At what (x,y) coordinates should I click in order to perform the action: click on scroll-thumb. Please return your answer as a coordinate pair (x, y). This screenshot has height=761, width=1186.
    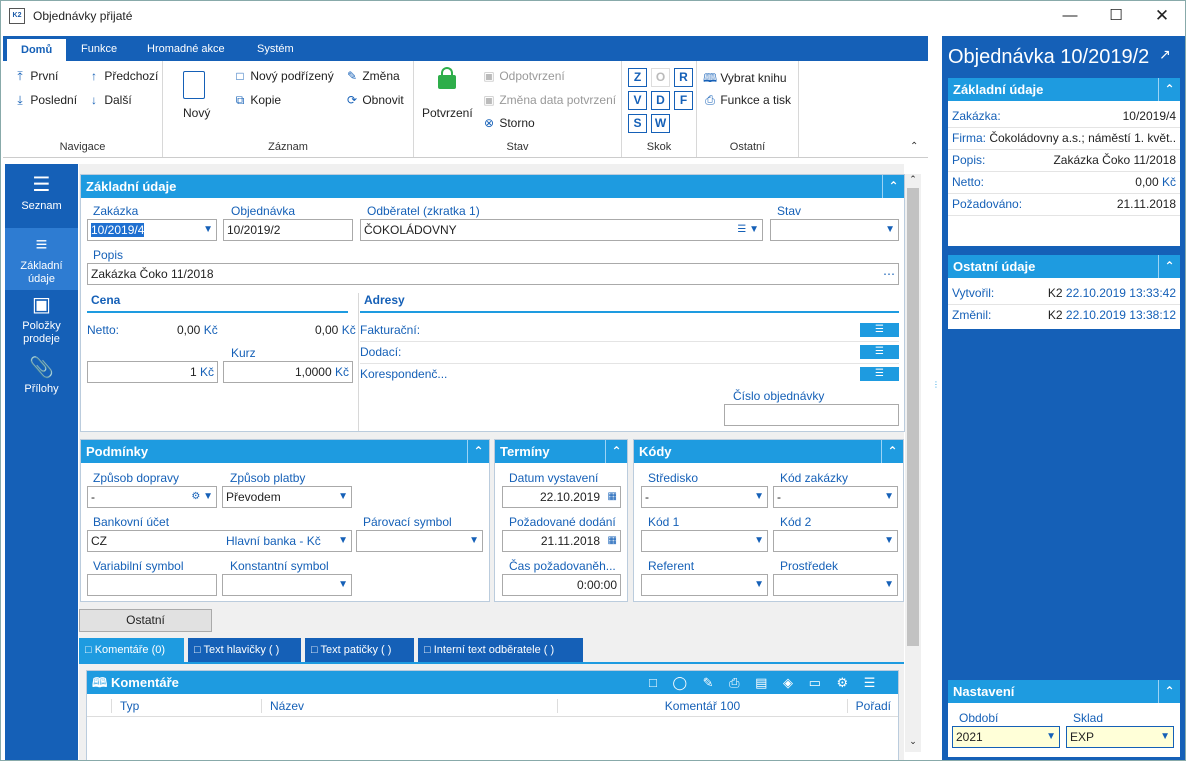
    Looking at the image, I should click on (913, 417).